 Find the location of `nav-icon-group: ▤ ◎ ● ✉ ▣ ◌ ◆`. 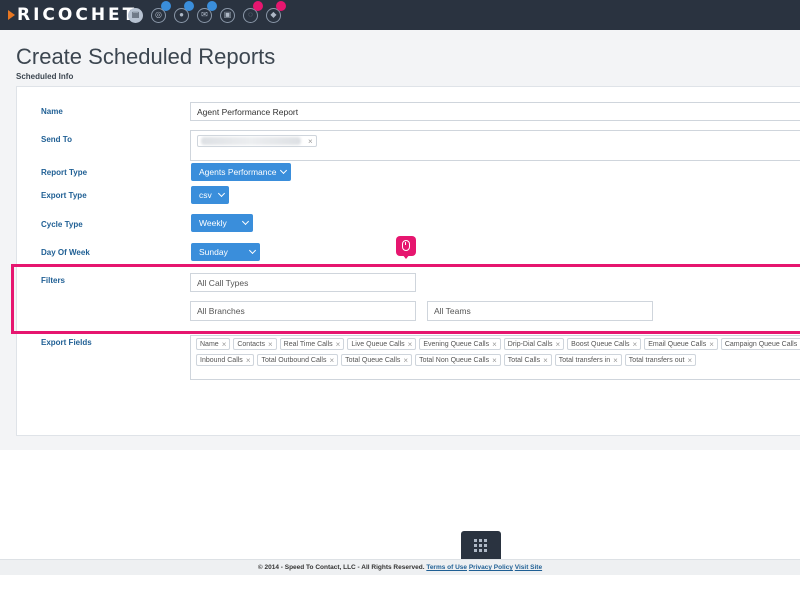

nav-icon-group: ▤ ◎ ● ✉ ▣ ◌ ◆ is located at coordinates (207, 12).